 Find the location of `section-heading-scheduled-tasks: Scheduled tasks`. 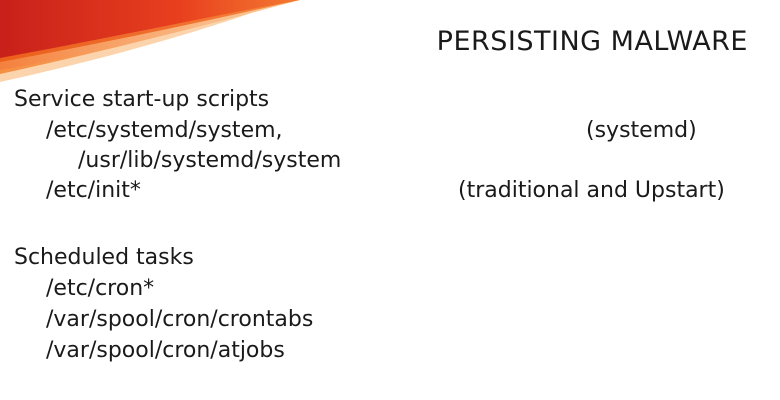

section-heading-scheduled-tasks: Scheduled tasks is located at coordinates (104, 257).